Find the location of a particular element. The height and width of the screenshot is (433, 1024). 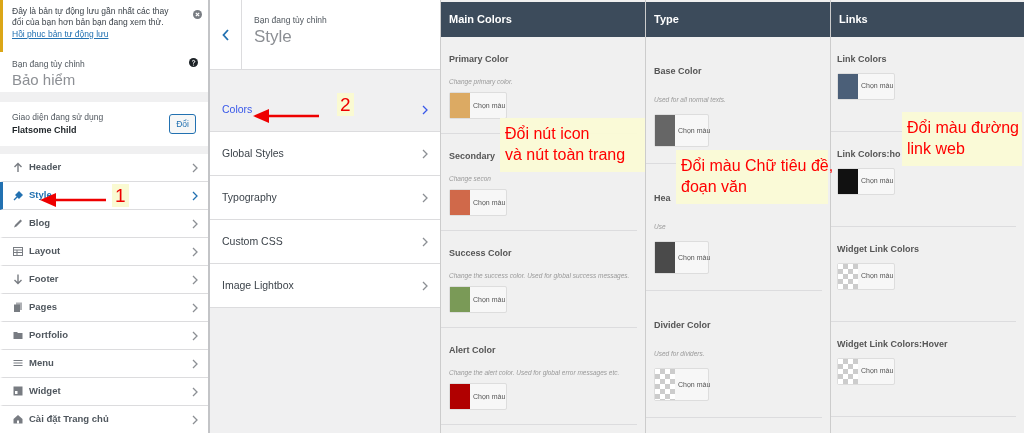

menu-item: Widget is located at coordinates (104, 392).